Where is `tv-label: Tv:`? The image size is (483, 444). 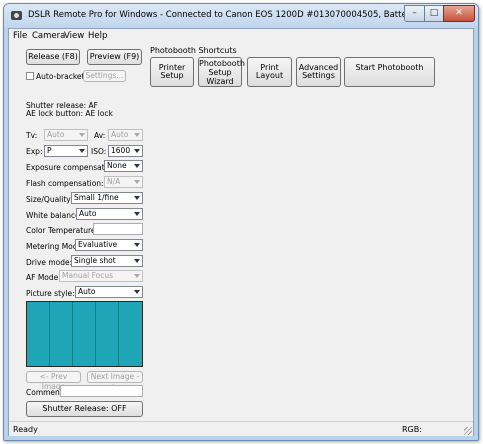
tv-label: Tv: is located at coordinates (32, 135).